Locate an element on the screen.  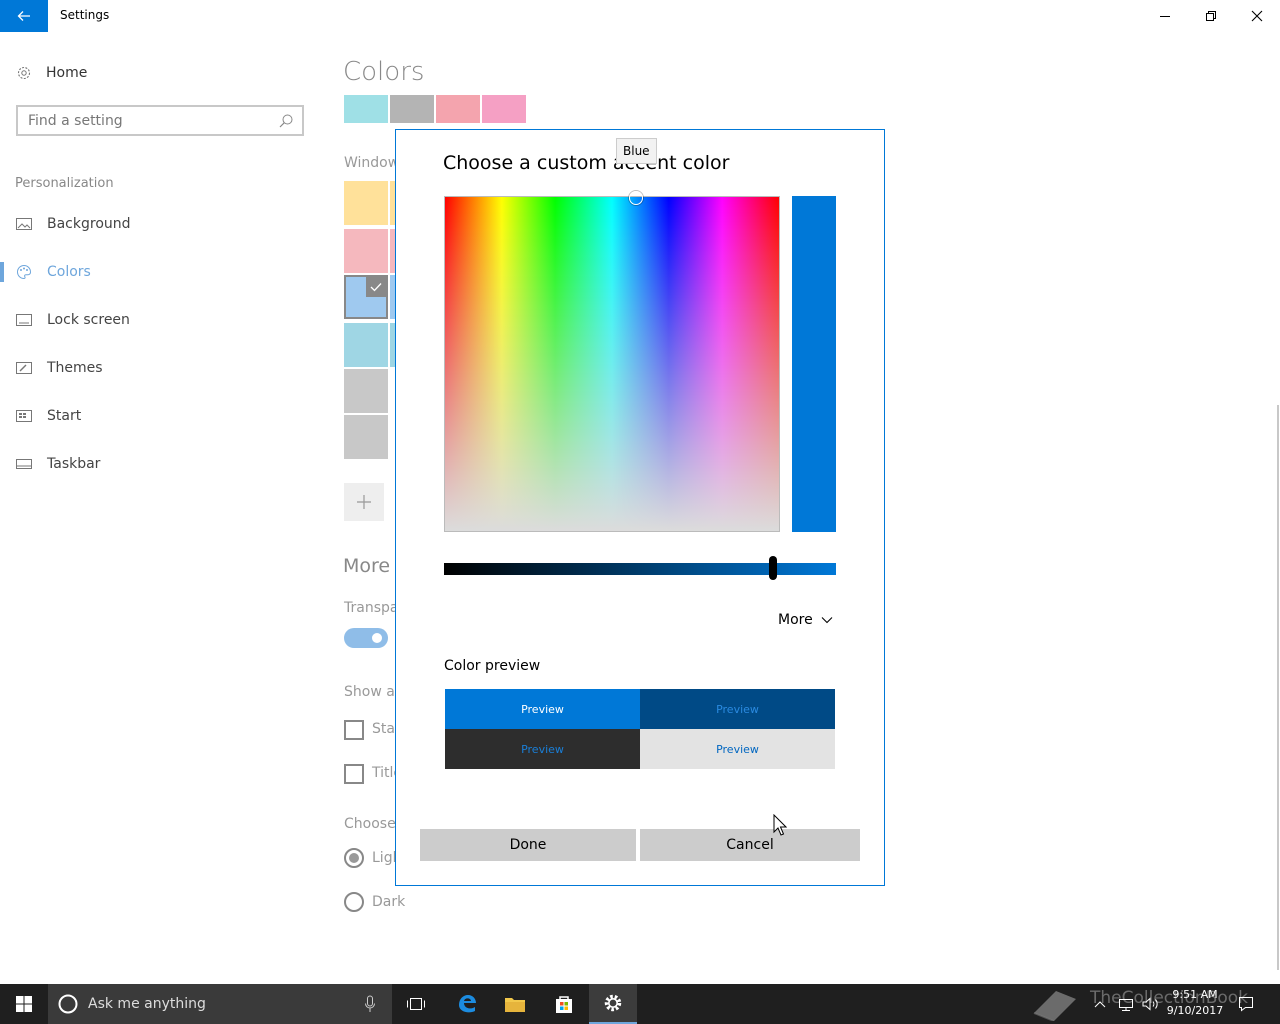
cortana-search-box: Ask me anything is located at coordinates (220, 1004).